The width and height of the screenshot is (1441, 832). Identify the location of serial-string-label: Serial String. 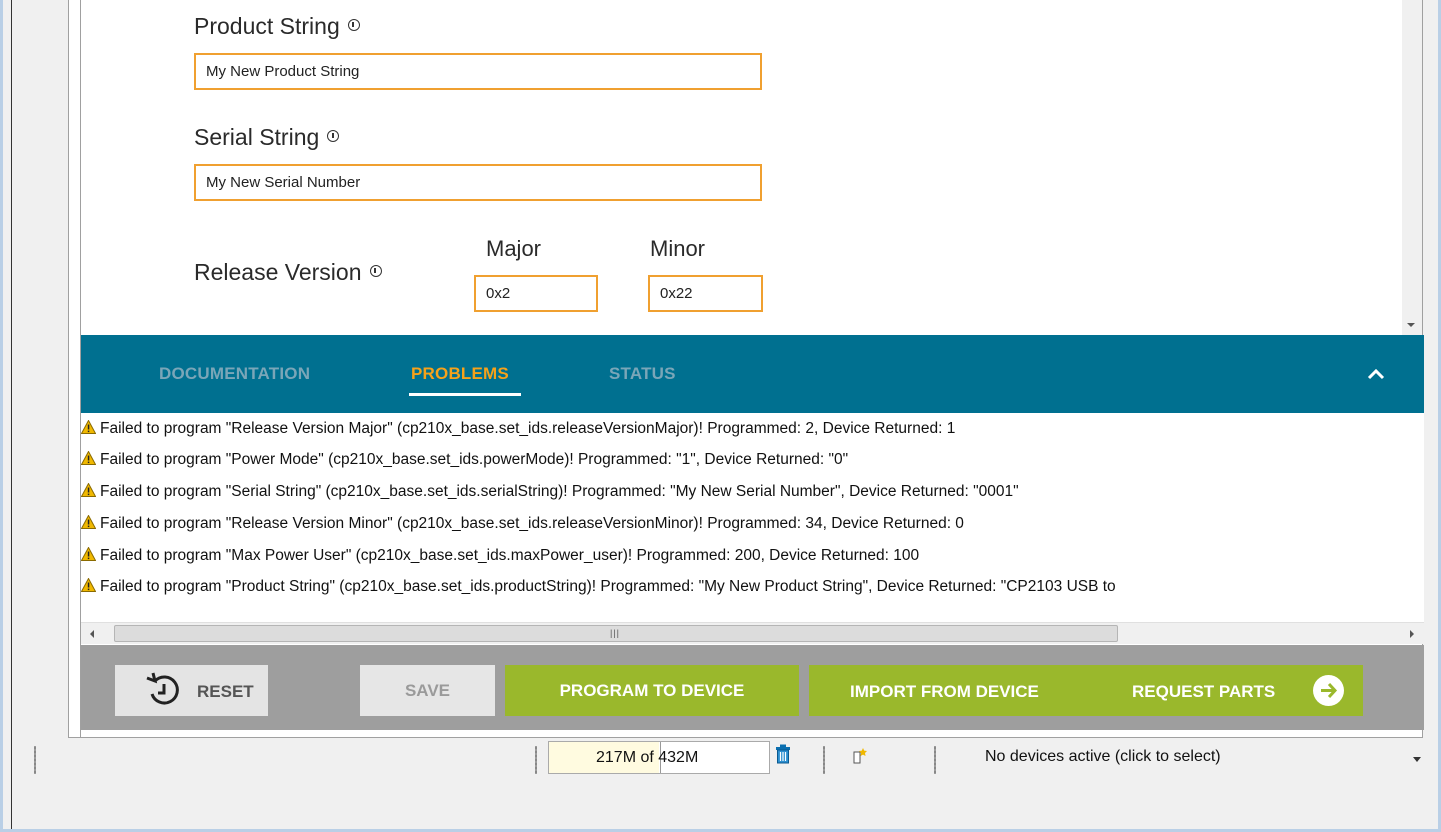
(267, 137).